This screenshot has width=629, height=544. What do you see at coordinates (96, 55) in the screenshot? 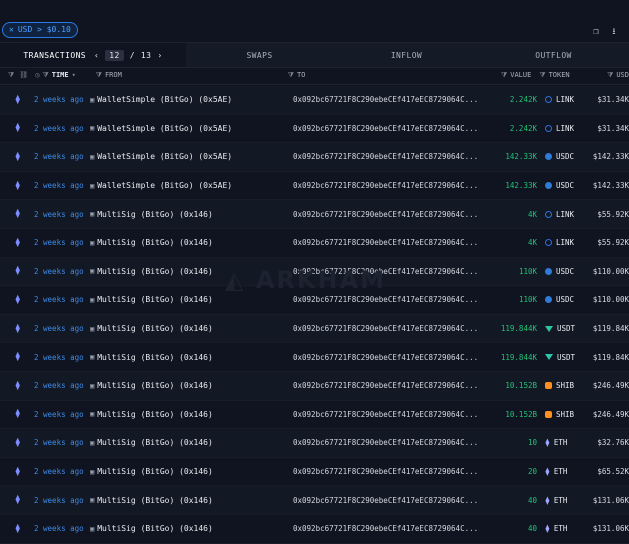
I see `chevron-left-icon: ‹` at bounding box center [96, 55].